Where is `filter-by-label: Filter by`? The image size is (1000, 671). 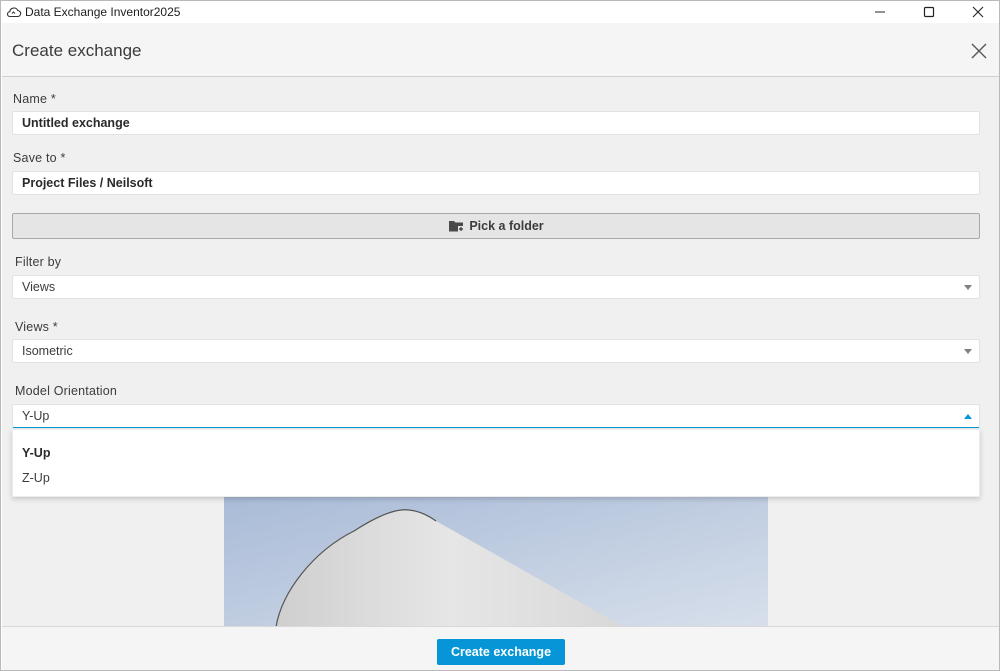
filter-by-label: Filter by is located at coordinates (38, 262).